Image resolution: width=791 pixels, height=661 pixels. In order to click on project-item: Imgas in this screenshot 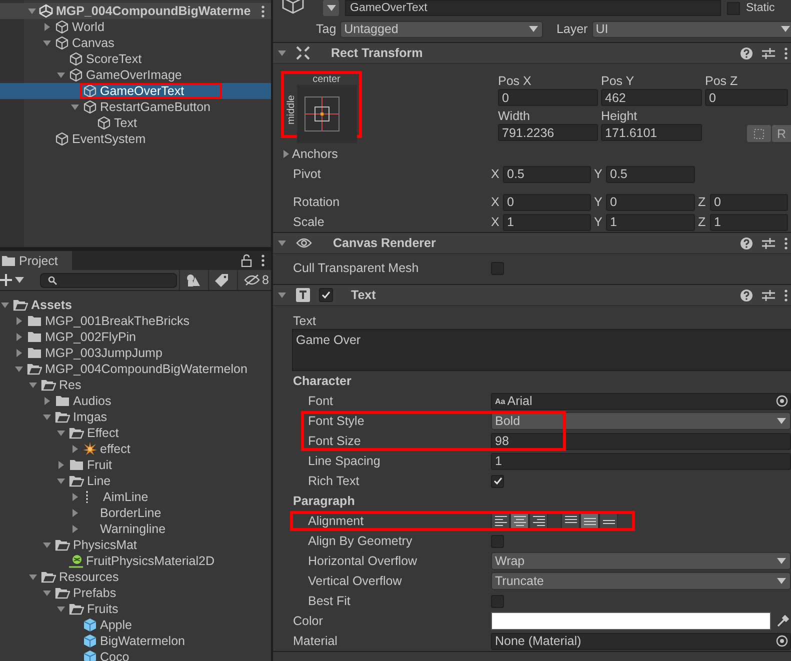, I will do `click(135, 417)`.